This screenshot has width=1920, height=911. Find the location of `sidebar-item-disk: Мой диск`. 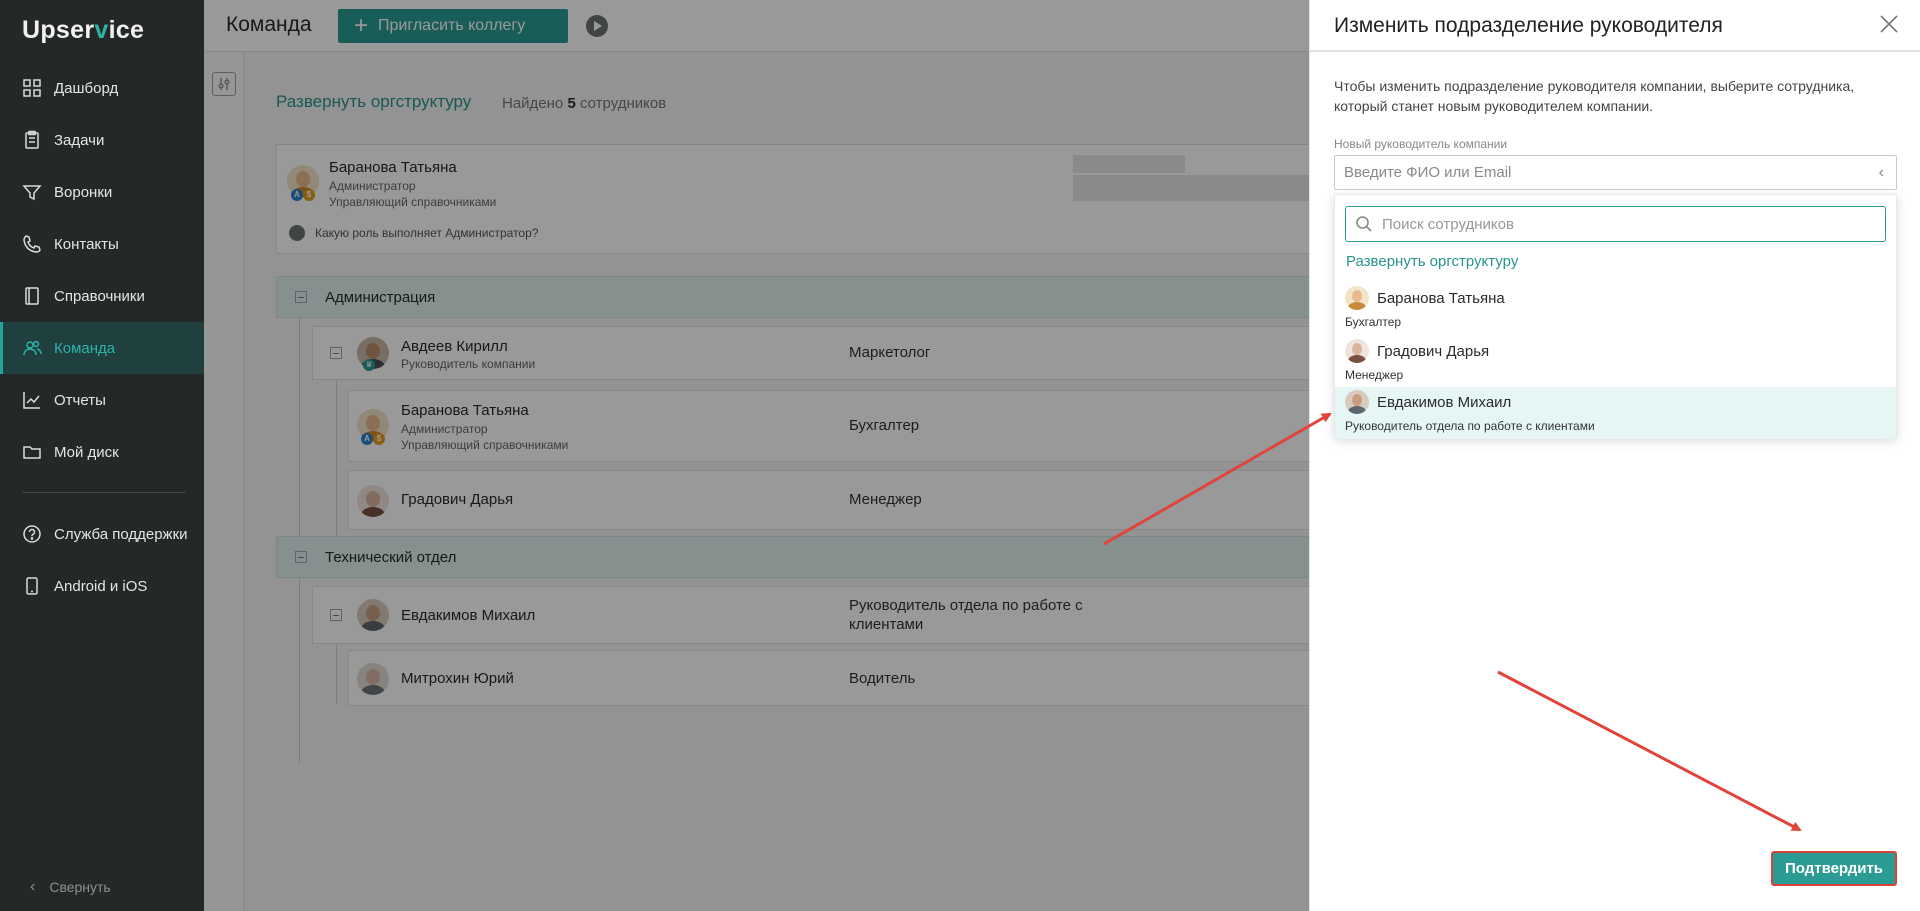

sidebar-item-disk: Мой диск is located at coordinates (102, 452).